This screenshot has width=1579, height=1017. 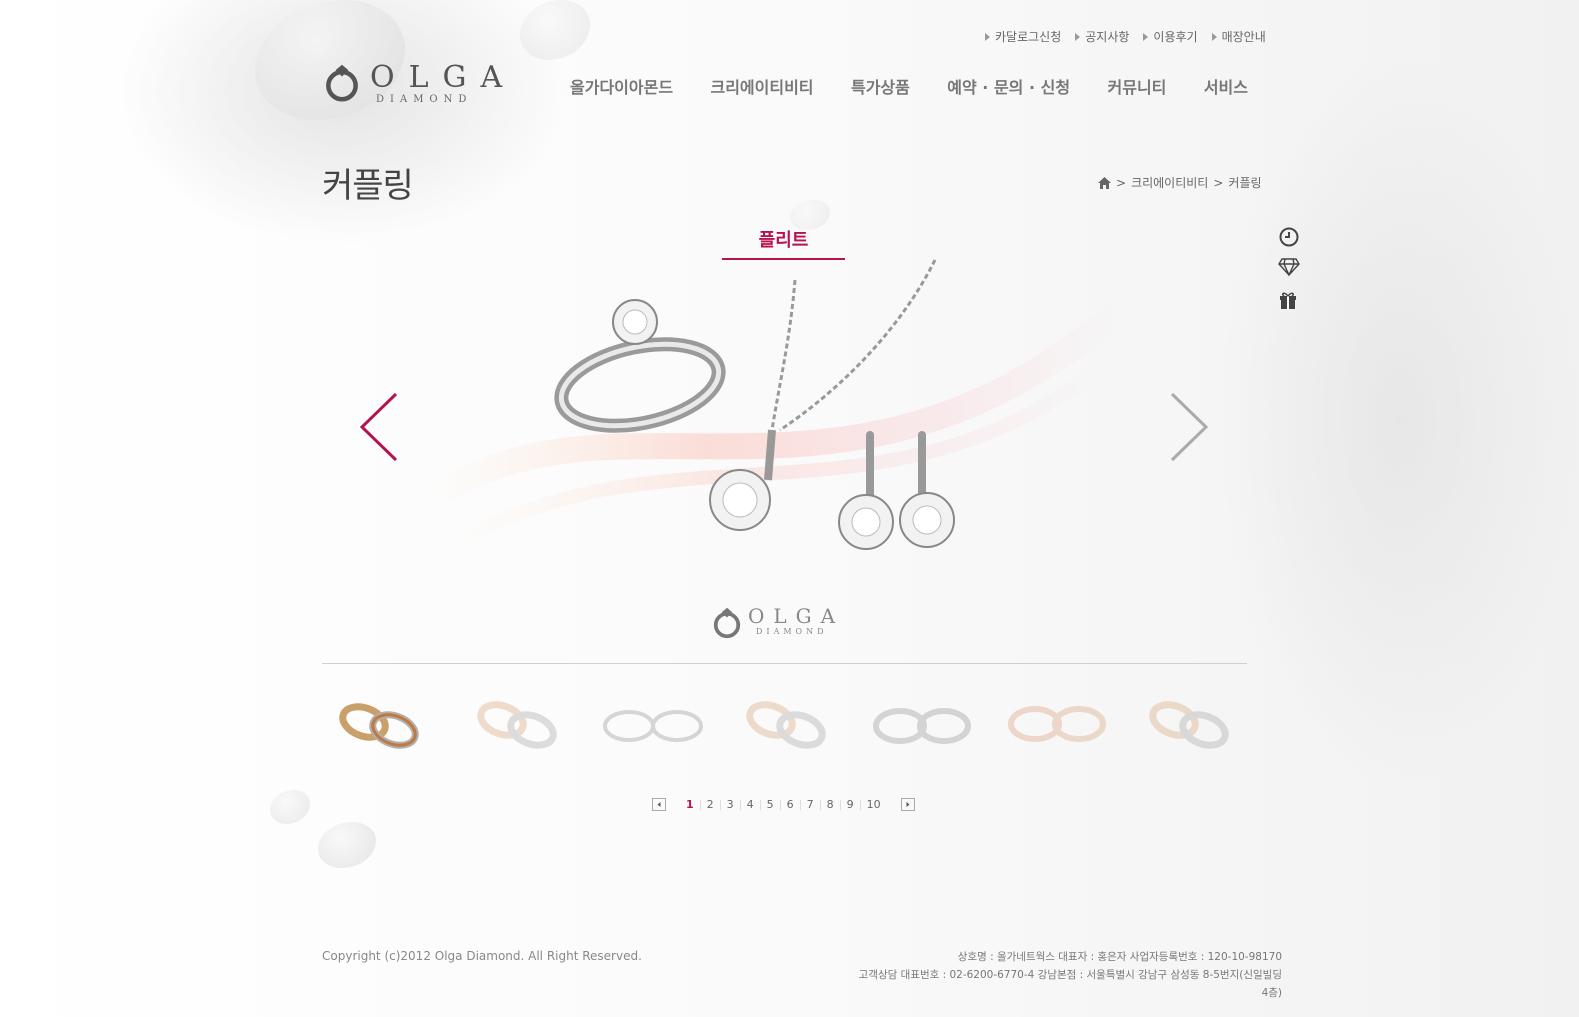 What do you see at coordinates (792, 631) in the screenshot?
I see `hero-logo-sub: DIAMOND` at bounding box center [792, 631].